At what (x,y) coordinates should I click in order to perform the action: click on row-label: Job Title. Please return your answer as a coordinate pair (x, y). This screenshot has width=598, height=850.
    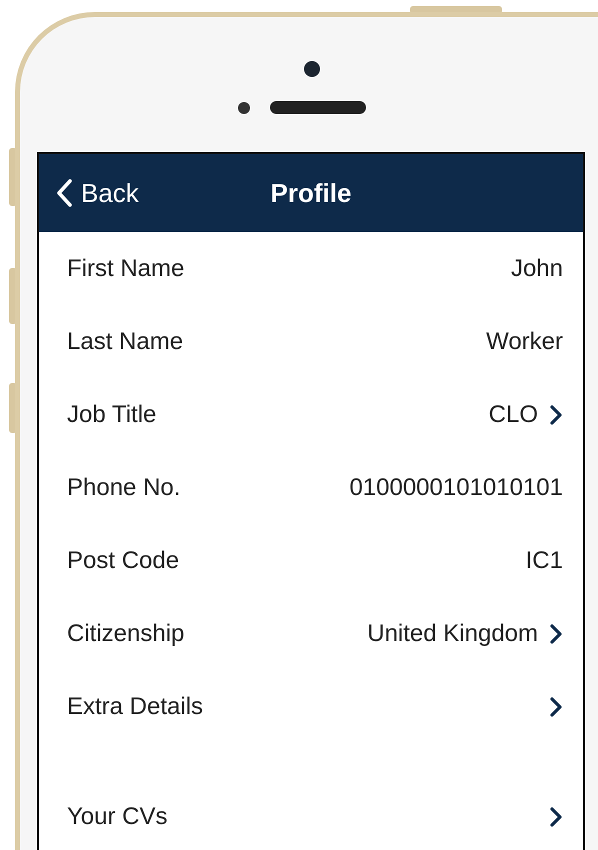
    Looking at the image, I should click on (112, 414).